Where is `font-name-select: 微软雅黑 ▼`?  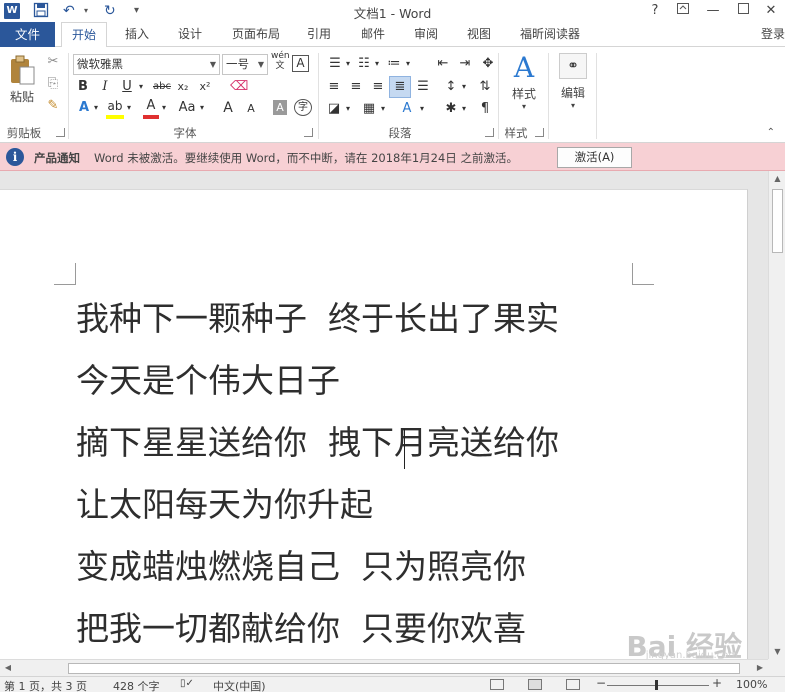
font-name-select: 微软雅黑 ▼ is located at coordinates (146, 64).